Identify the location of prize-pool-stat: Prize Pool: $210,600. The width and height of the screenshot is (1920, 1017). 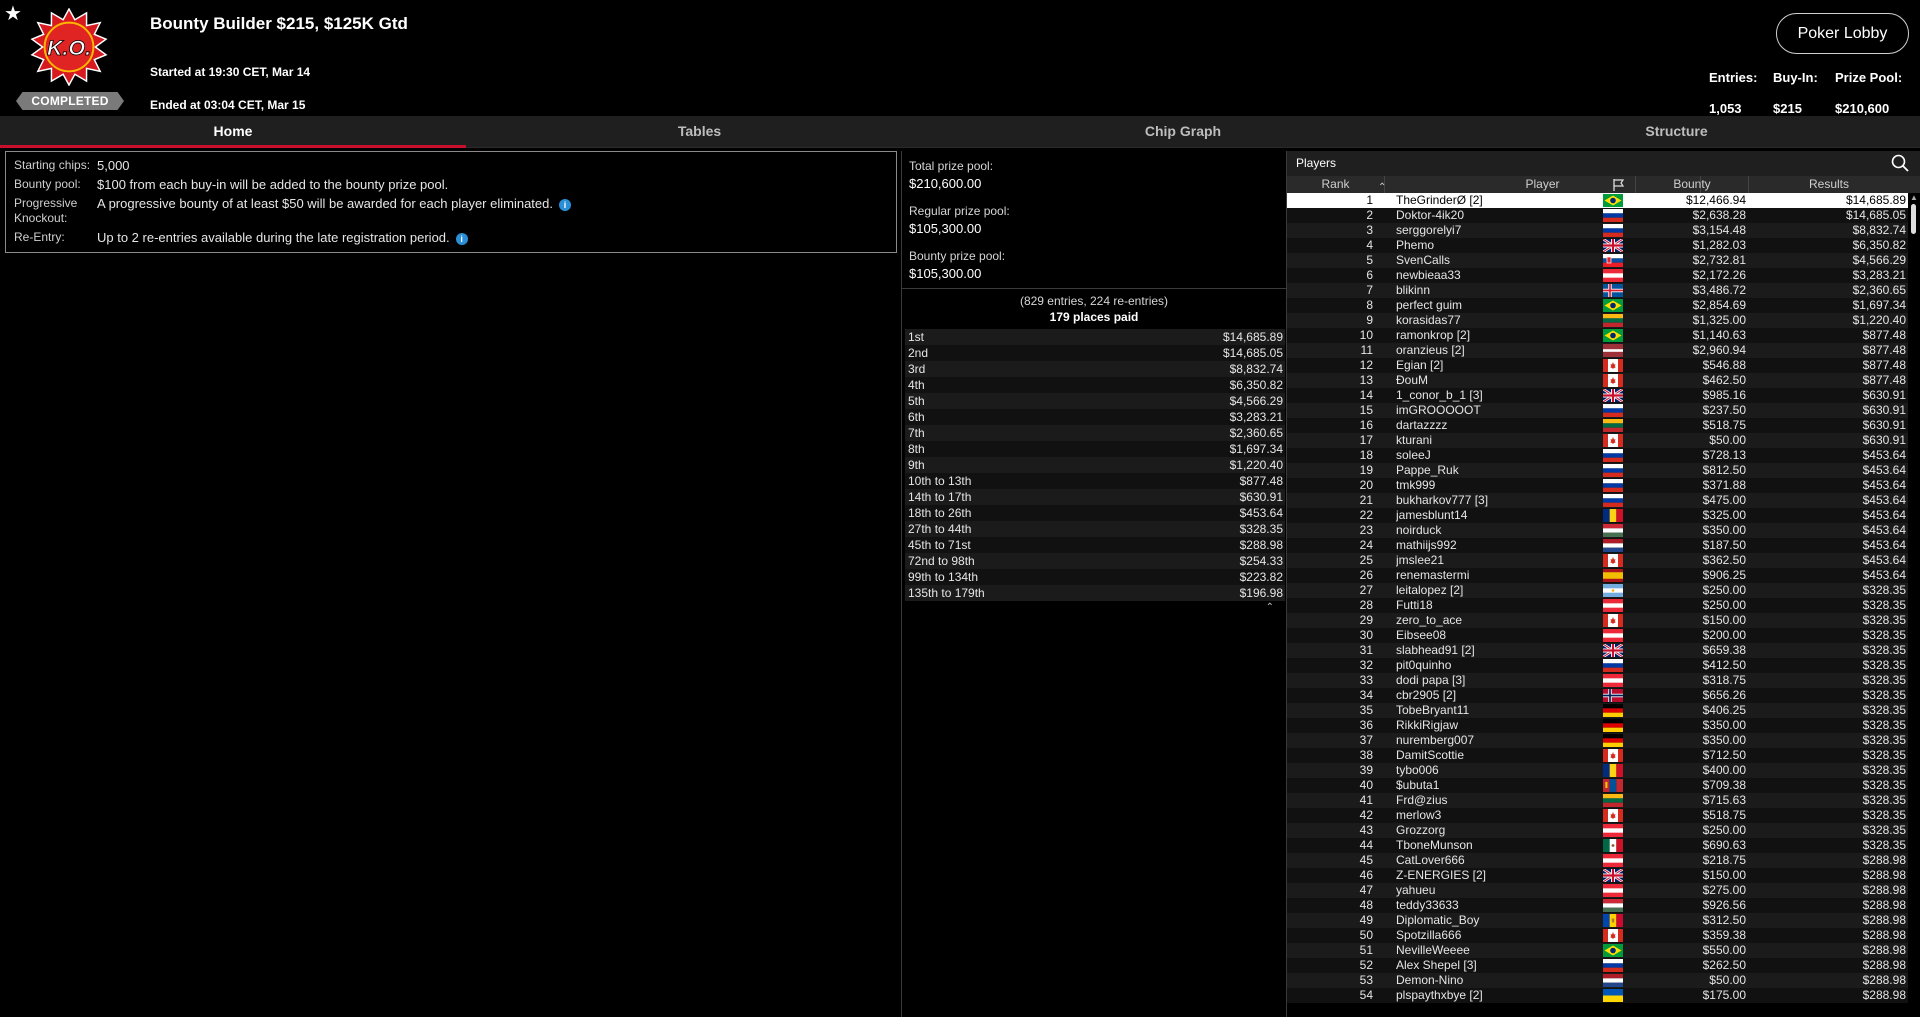
(1868, 93).